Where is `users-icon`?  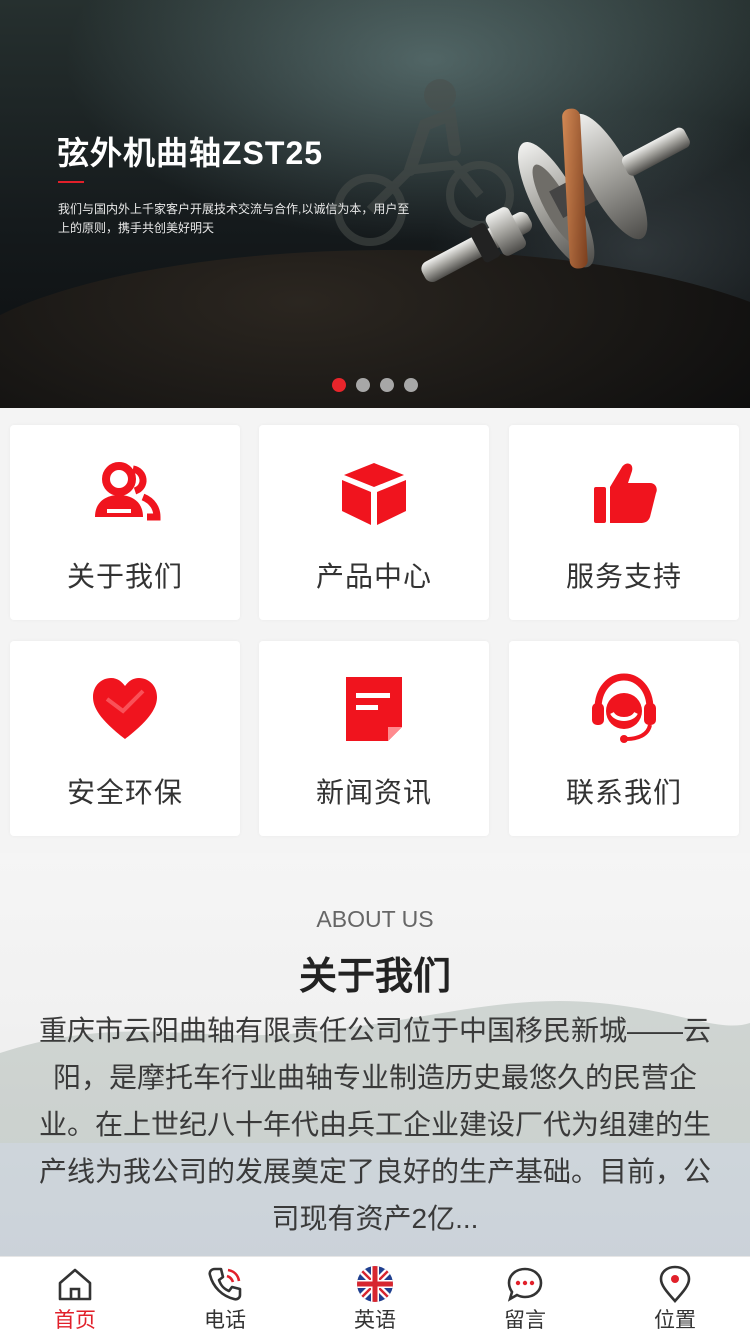
users-icon is located at coordinates (128, 491).